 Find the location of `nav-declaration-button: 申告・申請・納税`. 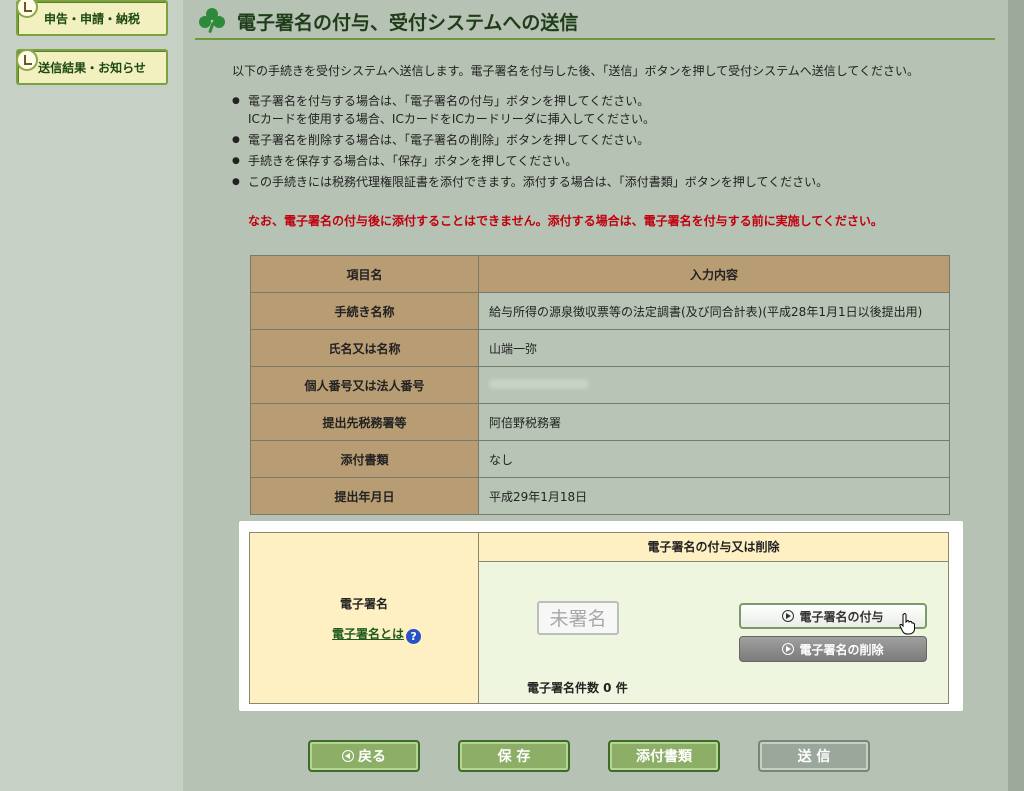

nav-declaration-button: 申告・申請・納税 is located at coordinates (92, 18).